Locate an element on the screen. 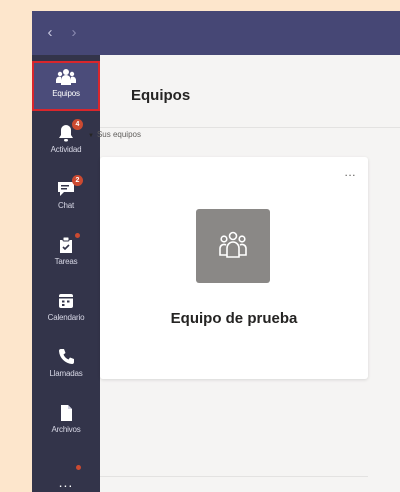  chevron-left-icon: ‹ is located at coordinates (50, 33).